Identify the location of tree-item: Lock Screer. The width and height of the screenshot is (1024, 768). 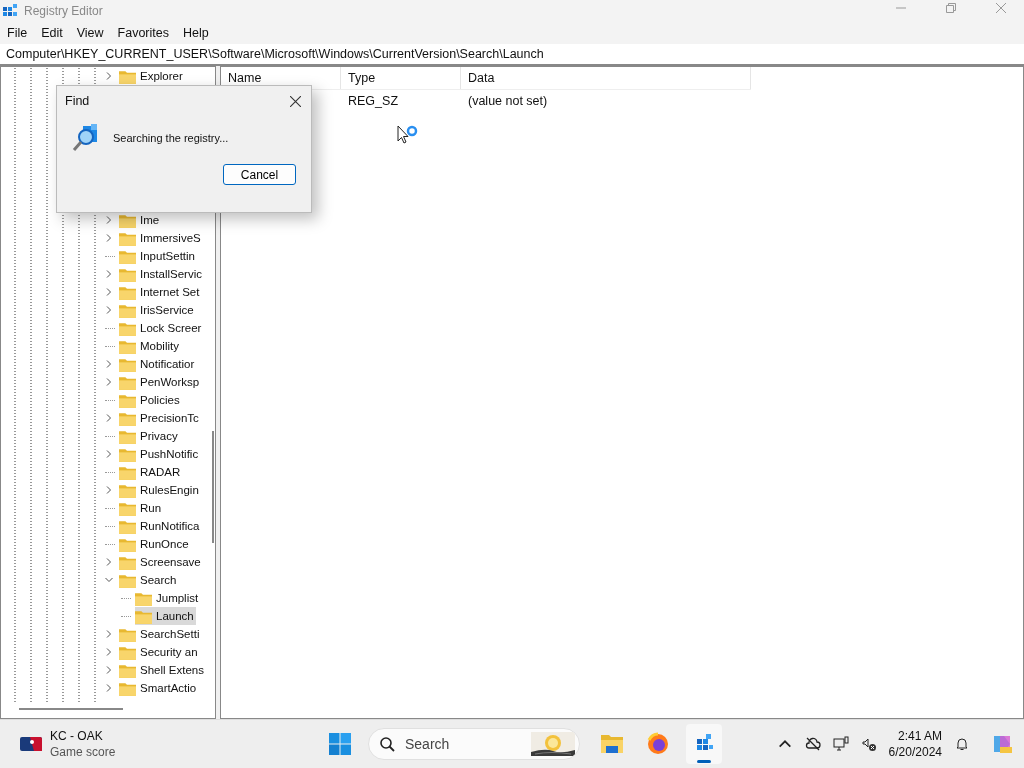
(161, 328).